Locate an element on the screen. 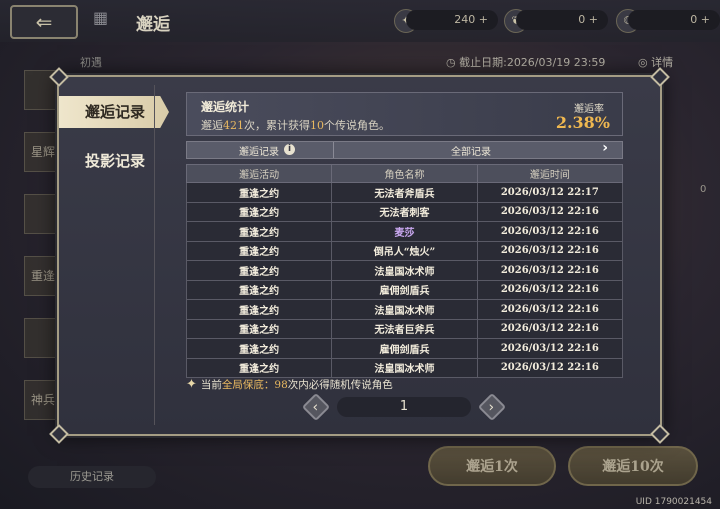 This screenshot has width=720, height=509. resource-feather: 0 + is located at coordinates (562, 20).